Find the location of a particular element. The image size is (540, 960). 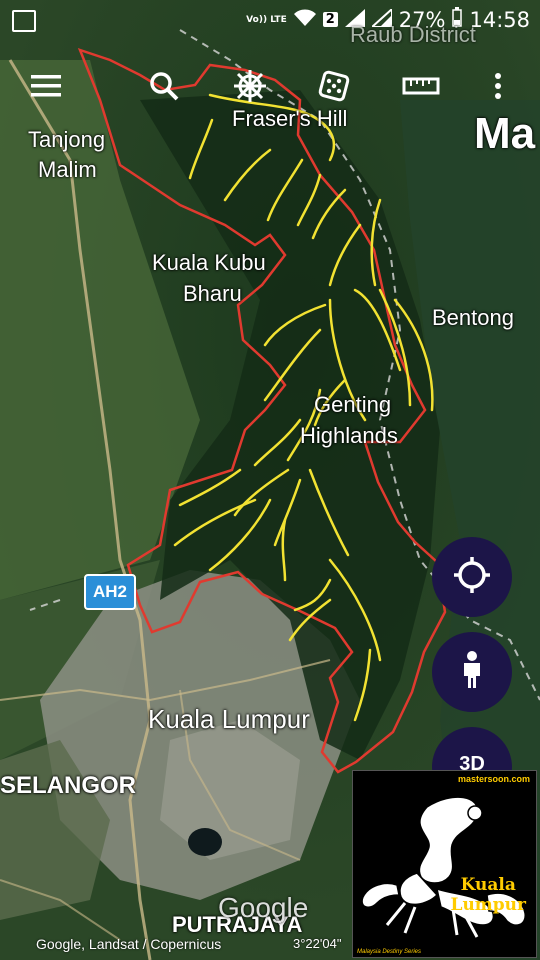

label-frasers-hill: Fraser's Hill is located at coordinates (290, 118).